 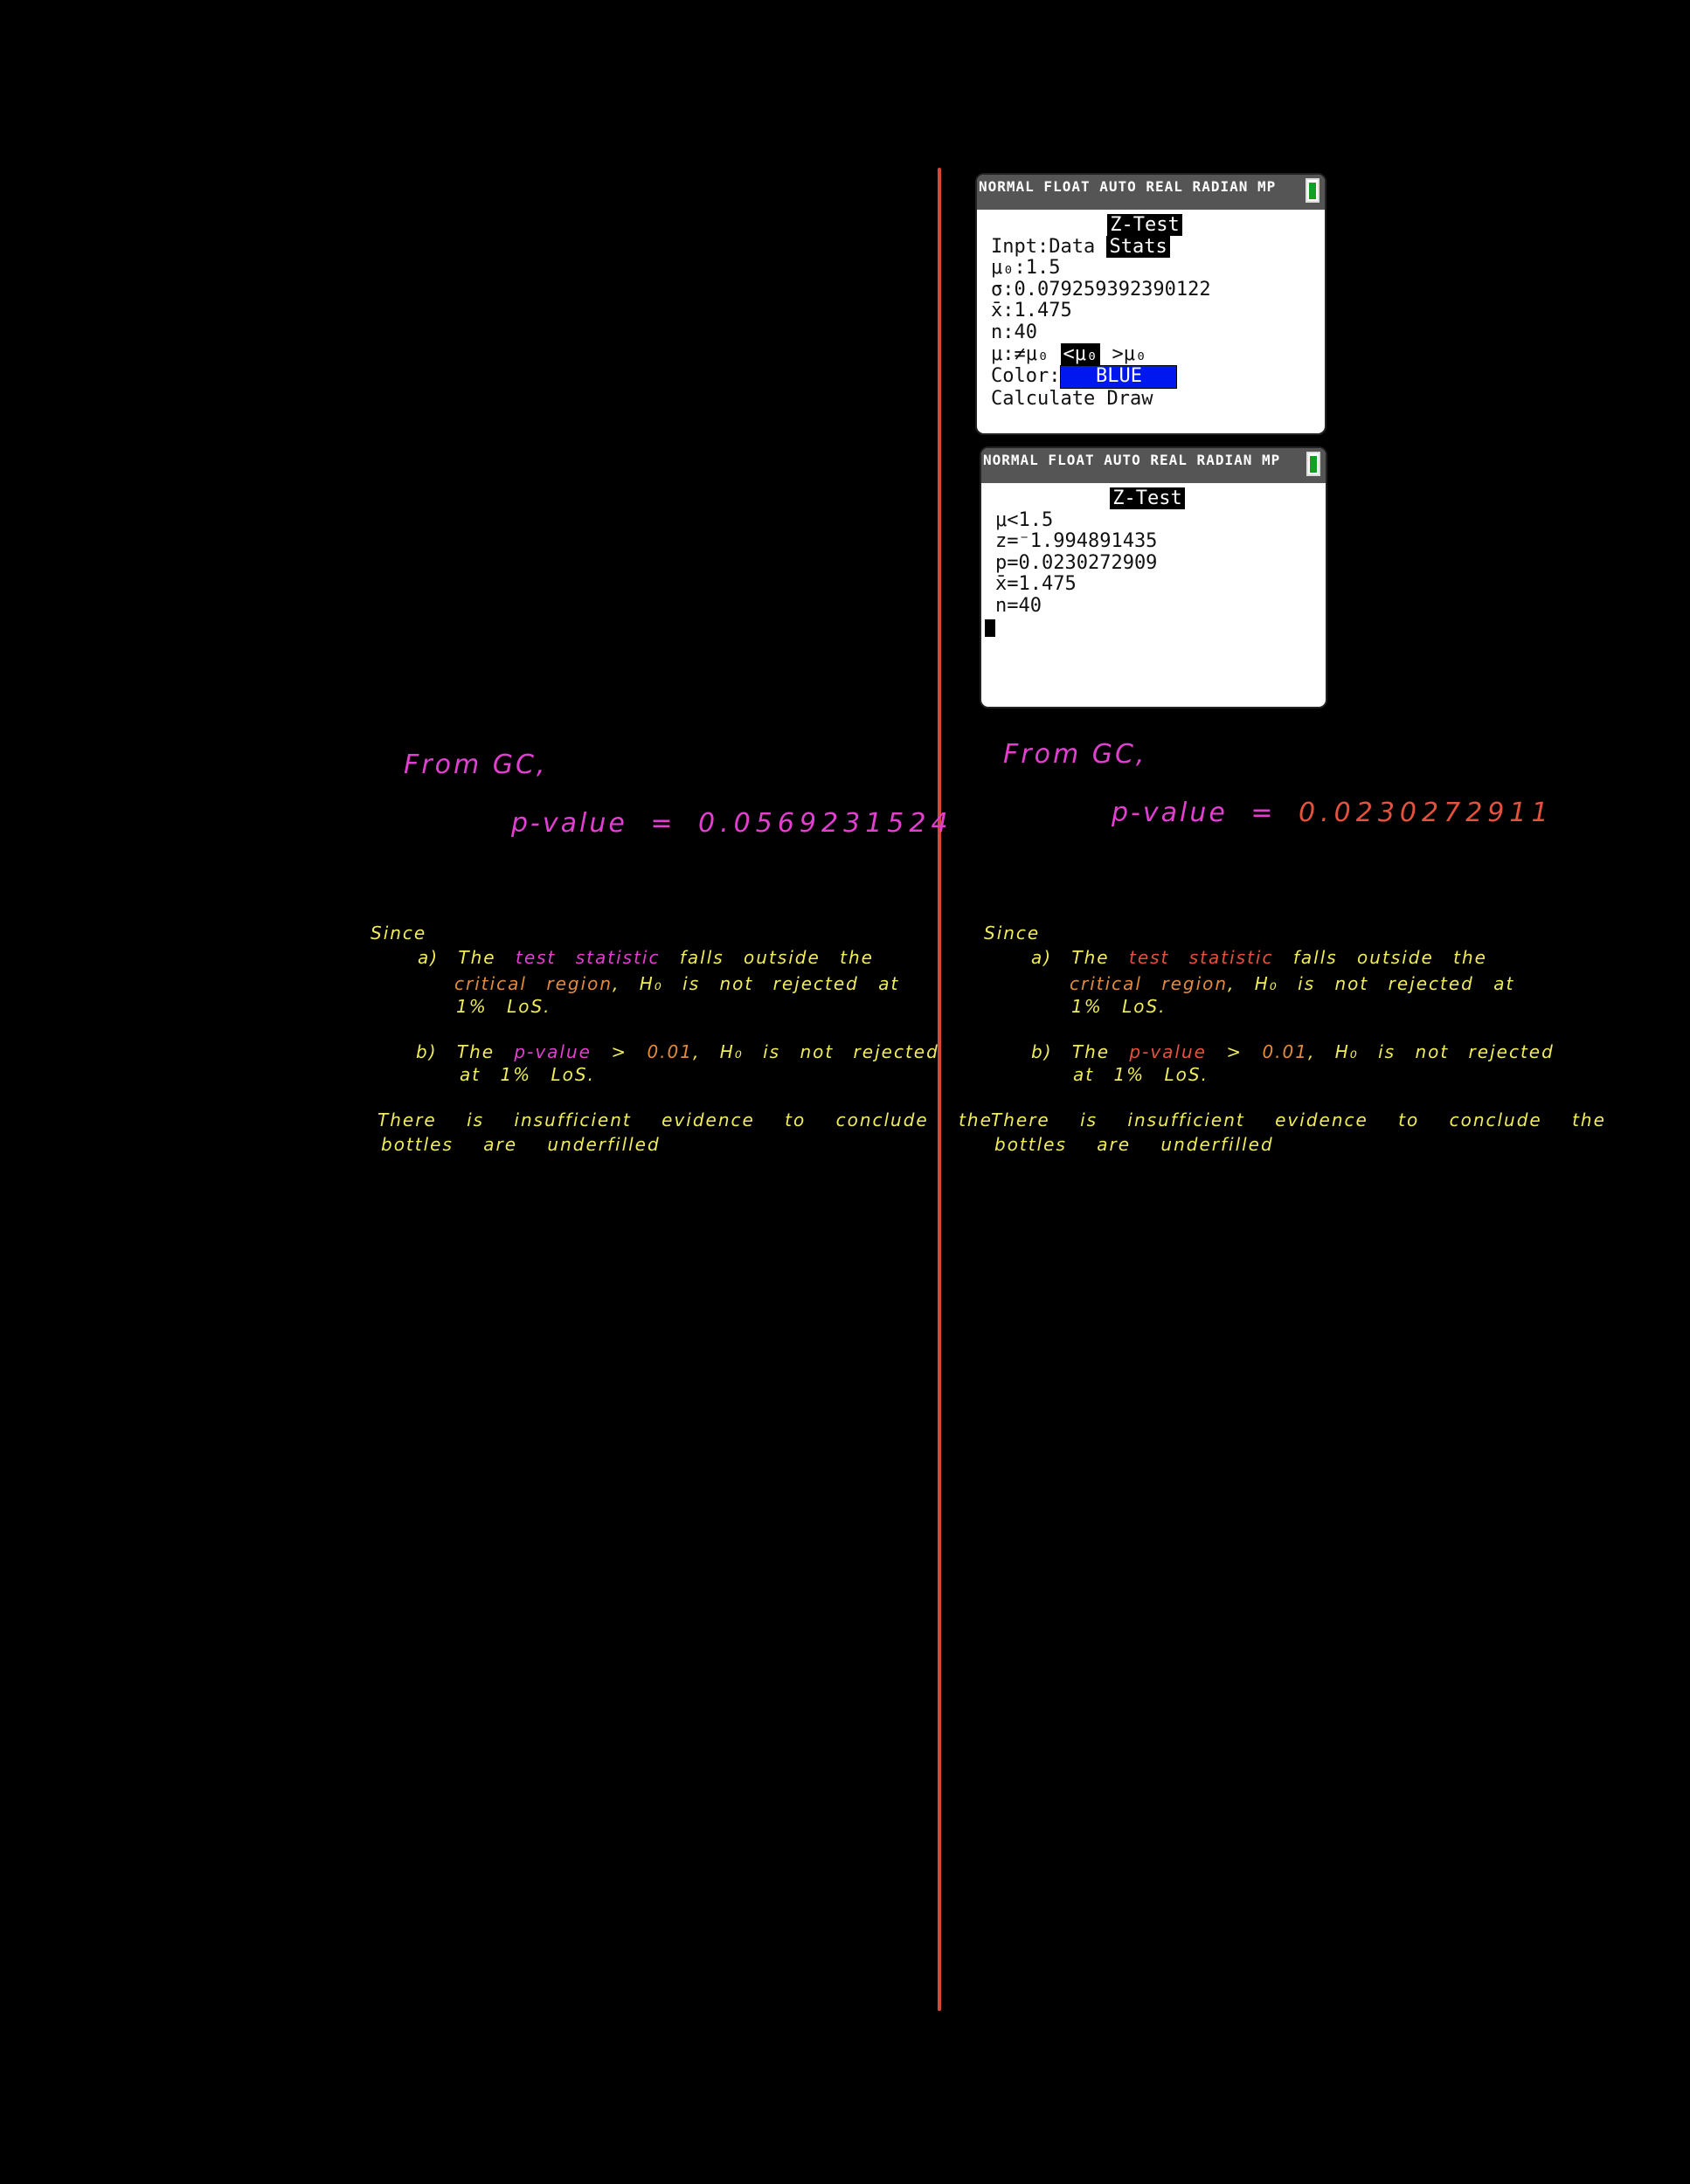 What do you see at coordinates (1076, 562) in the screenshot?
I see `p-value-row: p=0.0230272909` at bounding box center [1076, 562].